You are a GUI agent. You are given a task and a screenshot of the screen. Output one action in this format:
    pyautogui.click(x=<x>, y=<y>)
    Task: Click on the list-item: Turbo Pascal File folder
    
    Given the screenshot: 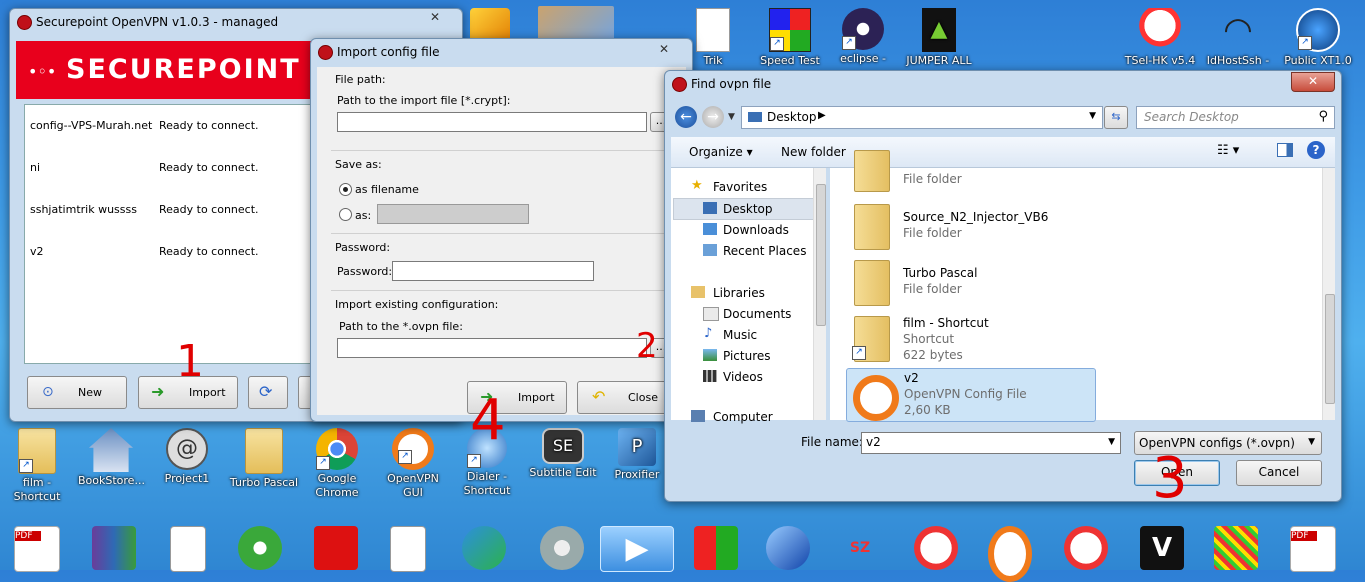 What is the action you would take?
    pyautogui.click(x=970, y=283)
    